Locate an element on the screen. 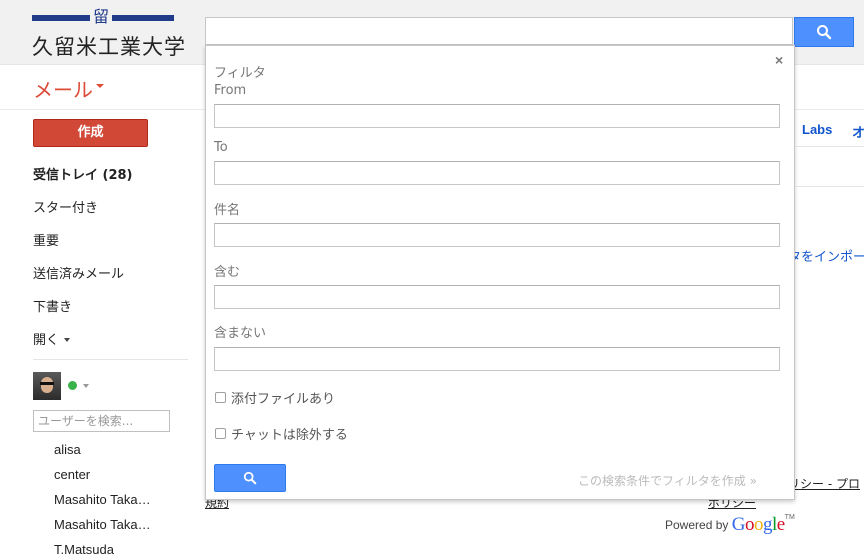 Image resolution: width=864 pixels, height=557 pixels. has-attachment-label: 添付ファイルあり is located at coordinates (283, 397).